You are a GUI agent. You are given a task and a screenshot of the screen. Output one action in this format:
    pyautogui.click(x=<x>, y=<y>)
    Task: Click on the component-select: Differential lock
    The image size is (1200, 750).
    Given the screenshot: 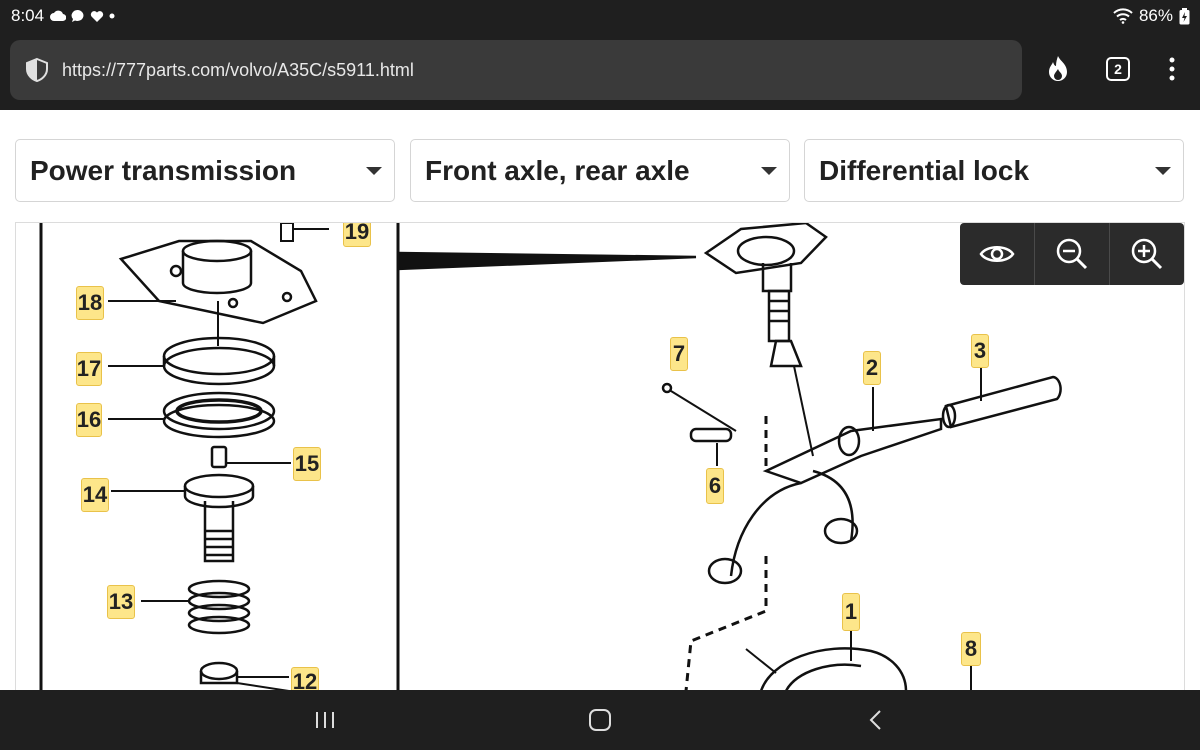 What is the action you would take?
    pyautogui.click(x=994, y=170)
    